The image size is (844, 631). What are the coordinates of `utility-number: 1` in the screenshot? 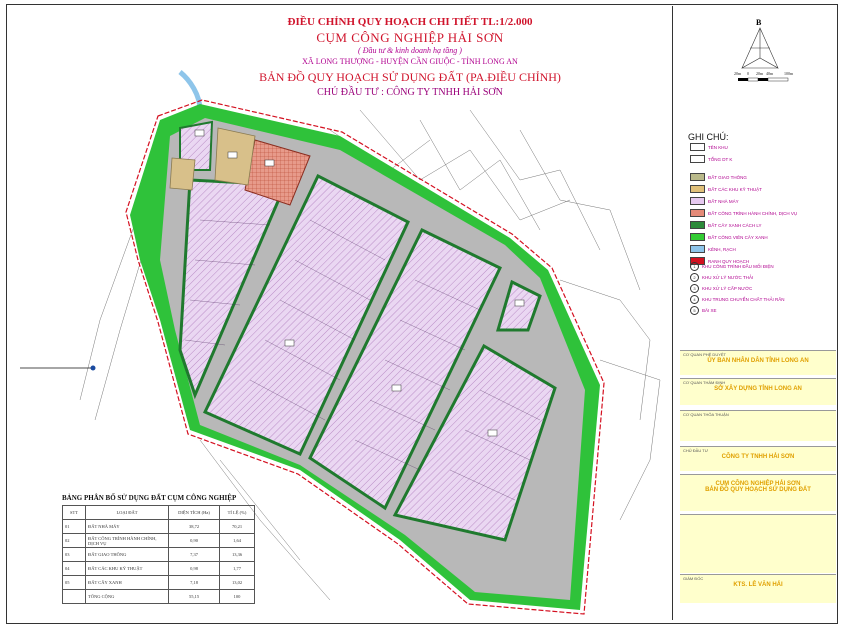 It's located at (694, 266).